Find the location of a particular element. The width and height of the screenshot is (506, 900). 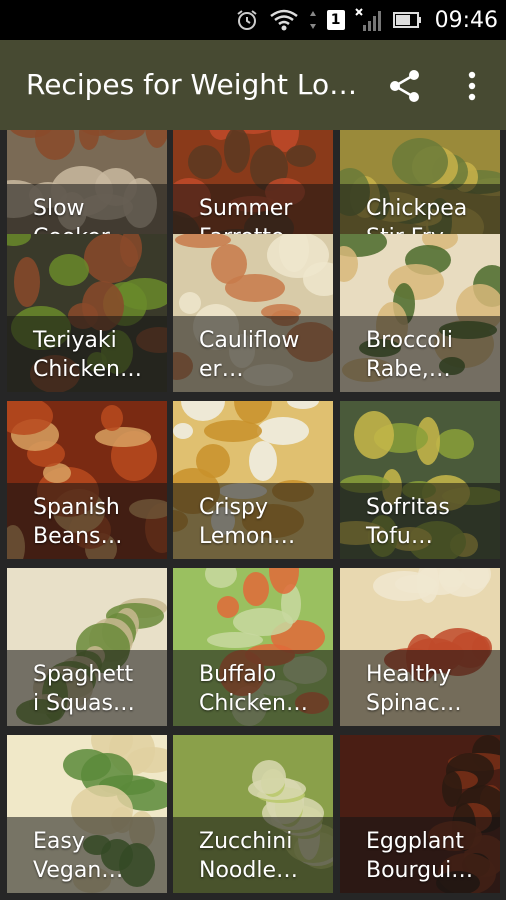

status-icons: 1 09:46 is located at coordinates (366, 20).